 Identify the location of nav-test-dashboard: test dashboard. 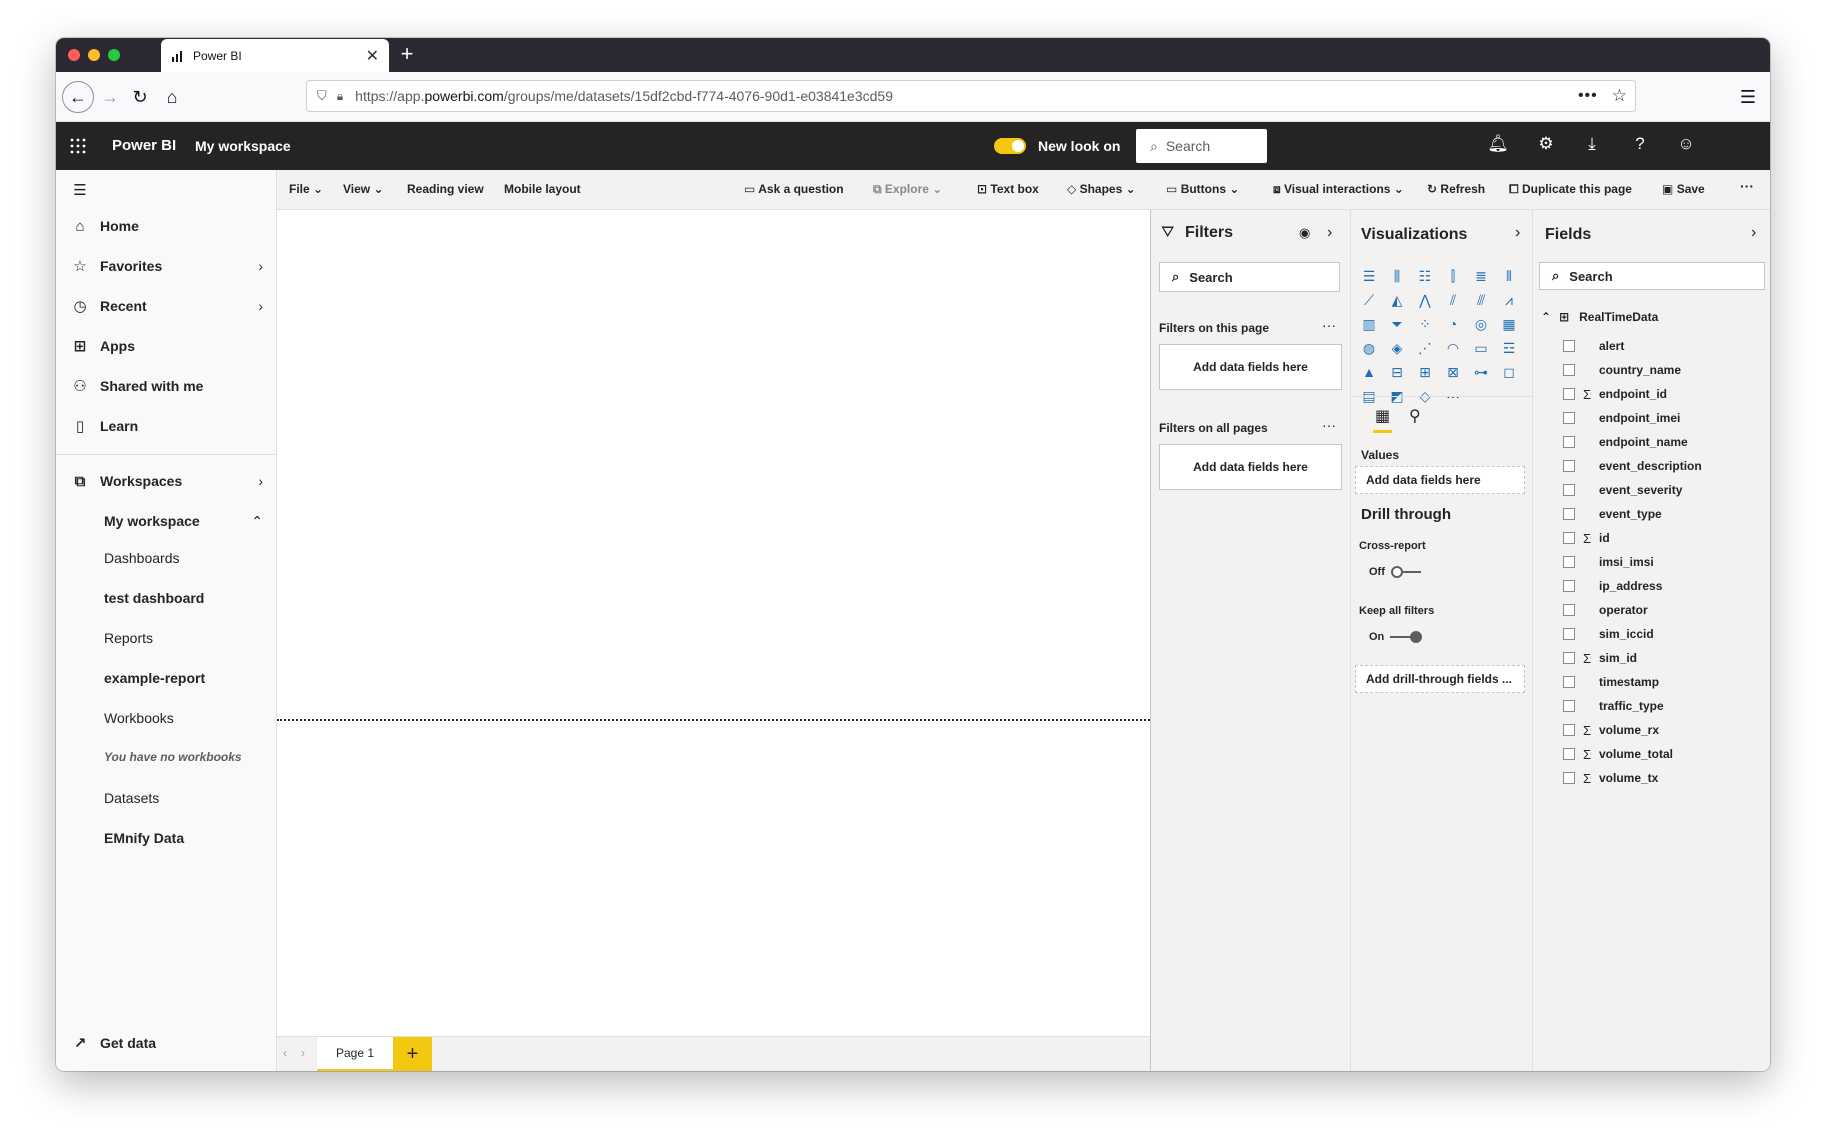
(154, 598).